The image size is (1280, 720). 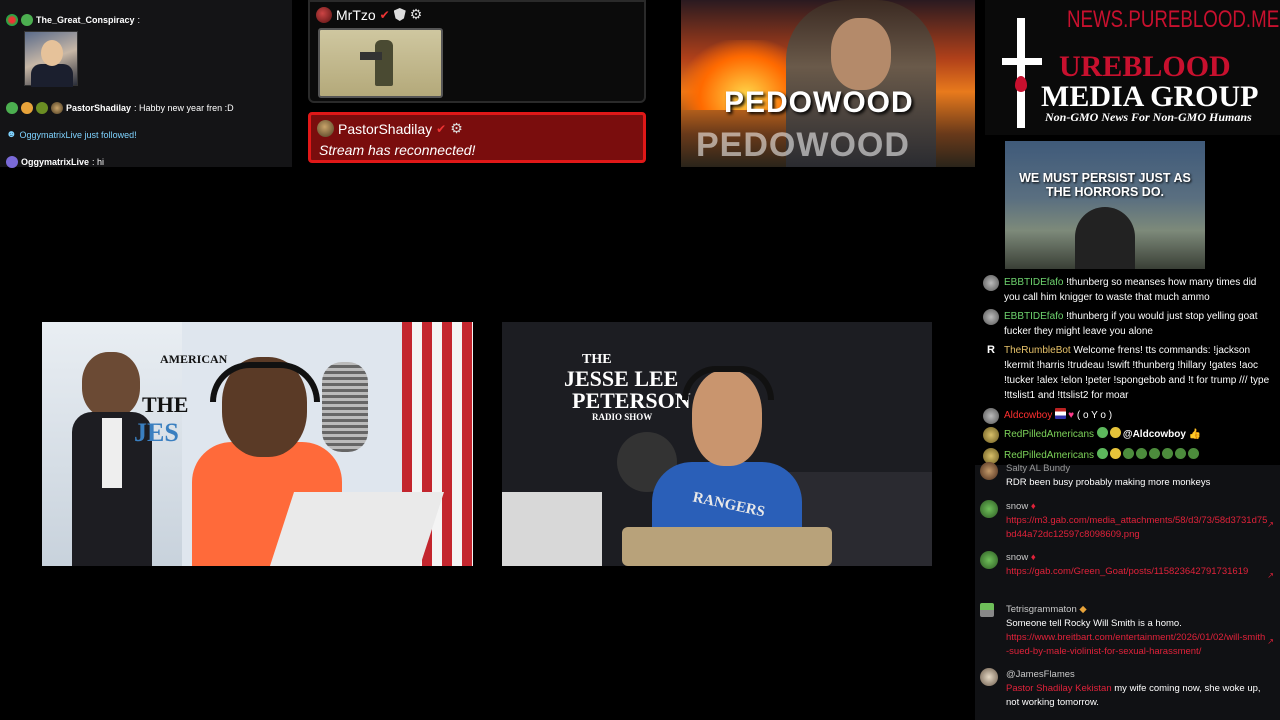 What do you see at coordinates (631, 400) in the screenshot?
I see `show-logo-text: PETERSON` at bounding box center [631, 400].